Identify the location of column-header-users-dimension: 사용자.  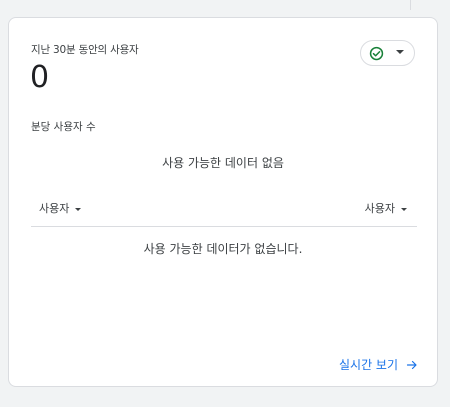
(60, 208).